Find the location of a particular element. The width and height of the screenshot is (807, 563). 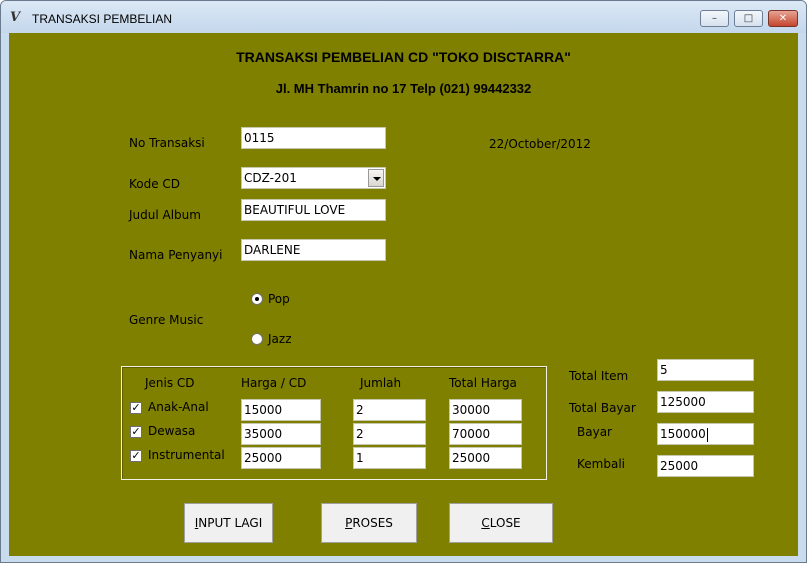

kembali-label: Kembali is located at coordinates (601, 464).